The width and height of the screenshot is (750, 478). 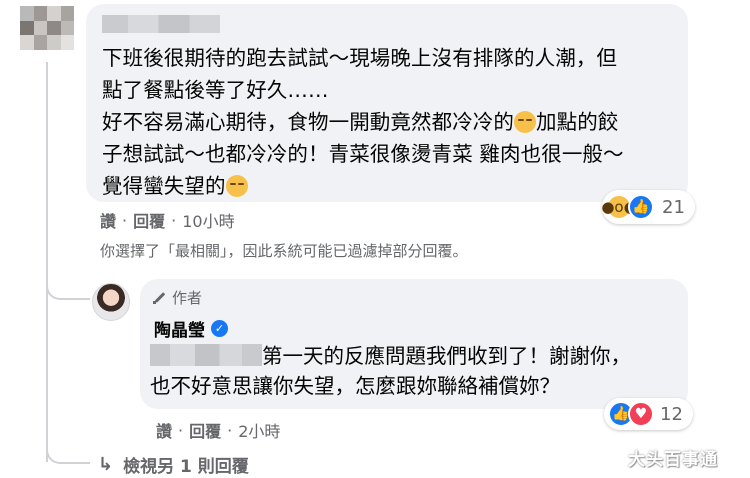 I want to click on comment-segment: 好不容易滿心期待，食物一開動竟然都冷冷的, so click(x=308, y=122).